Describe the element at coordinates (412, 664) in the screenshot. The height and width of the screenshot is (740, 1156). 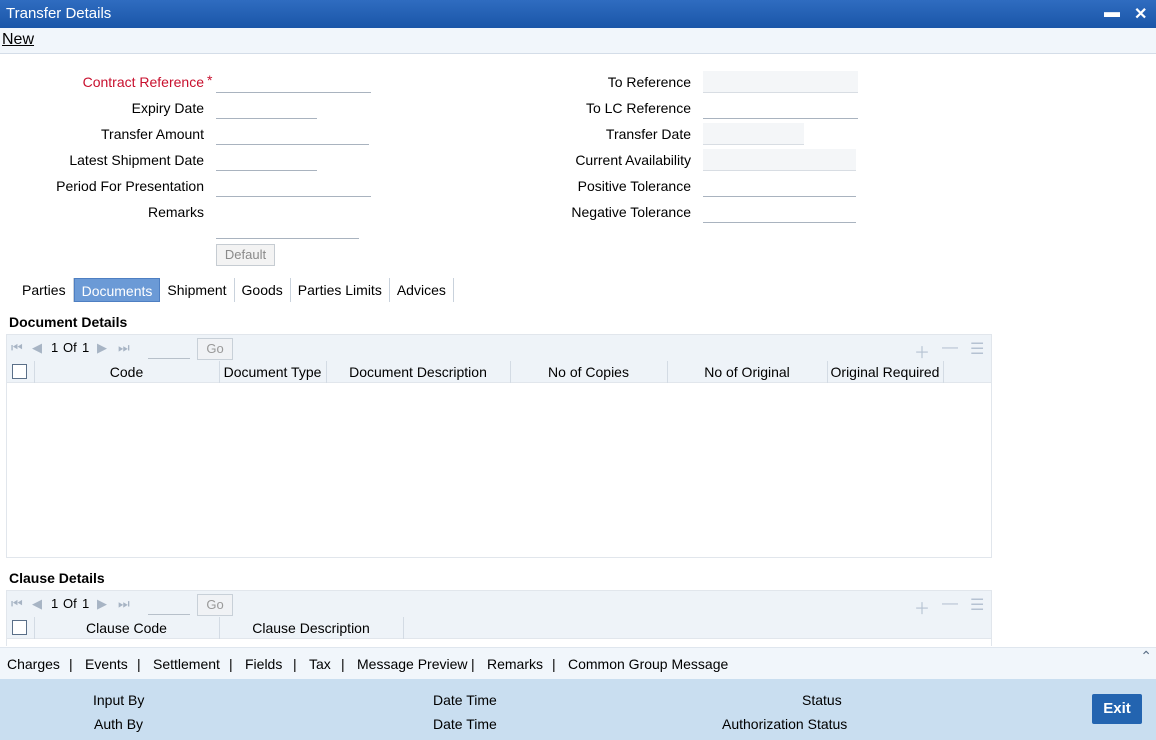
I see `message-preview-link: Message Preview` at that location.